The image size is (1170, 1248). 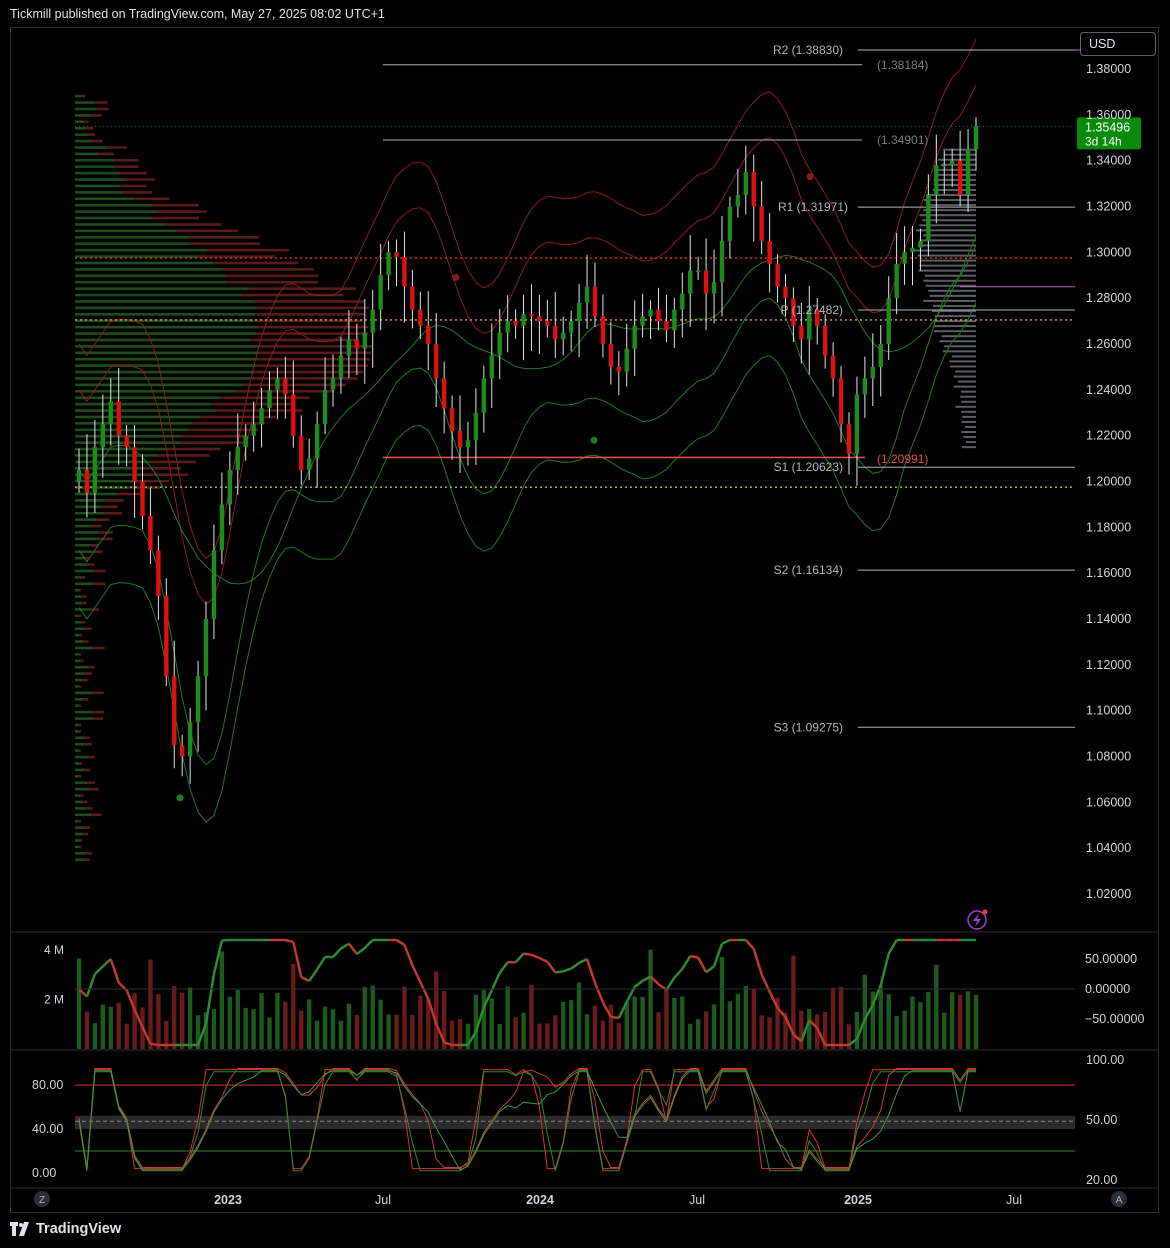 What do you see at coordinates (1118, 44) in the screenshot?
I see `currency-selector: USD` at bounding box center [1118, 44].